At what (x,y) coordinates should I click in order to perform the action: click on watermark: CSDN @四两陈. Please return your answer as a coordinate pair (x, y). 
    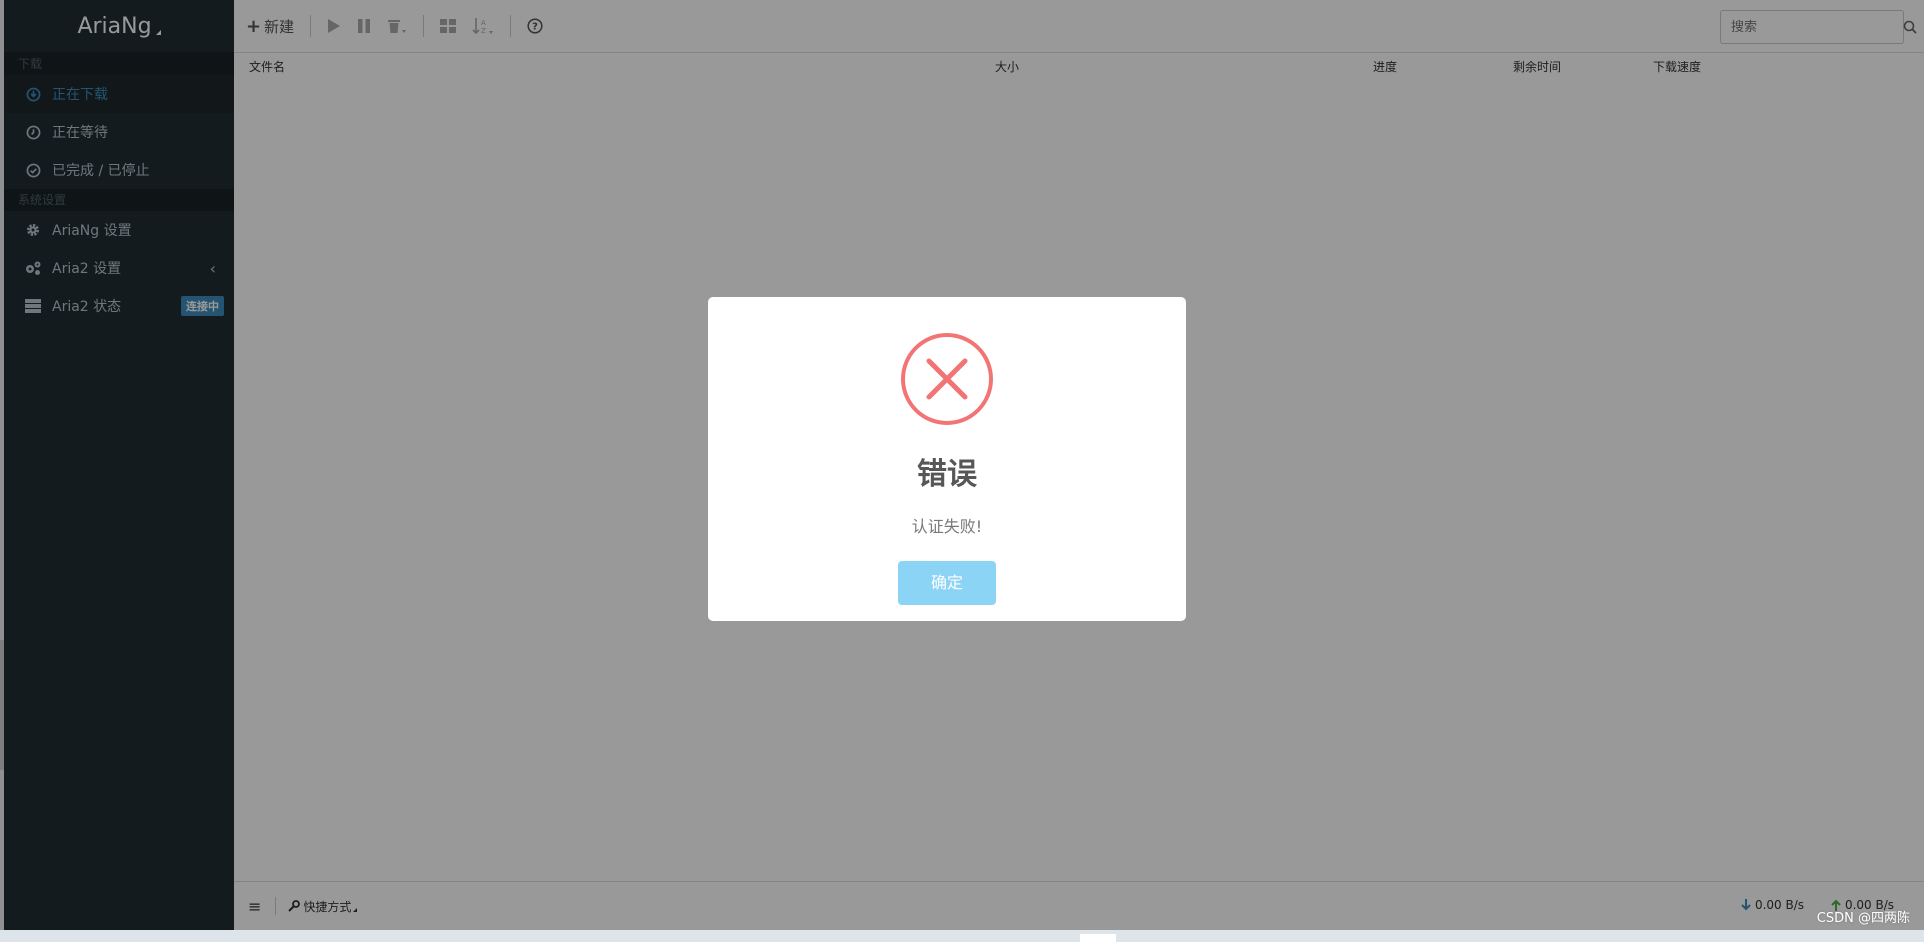
    Looking at the image, I should click on (1863, 918).